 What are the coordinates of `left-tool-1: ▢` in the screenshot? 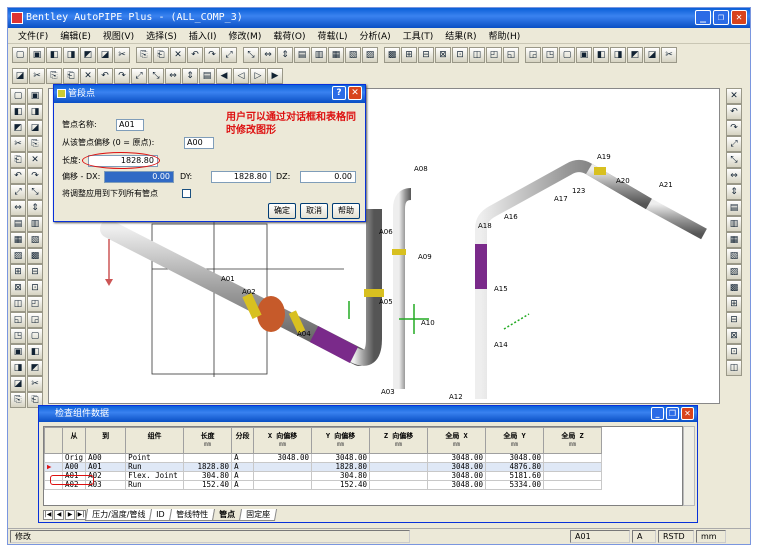 It's located at (18, 96).